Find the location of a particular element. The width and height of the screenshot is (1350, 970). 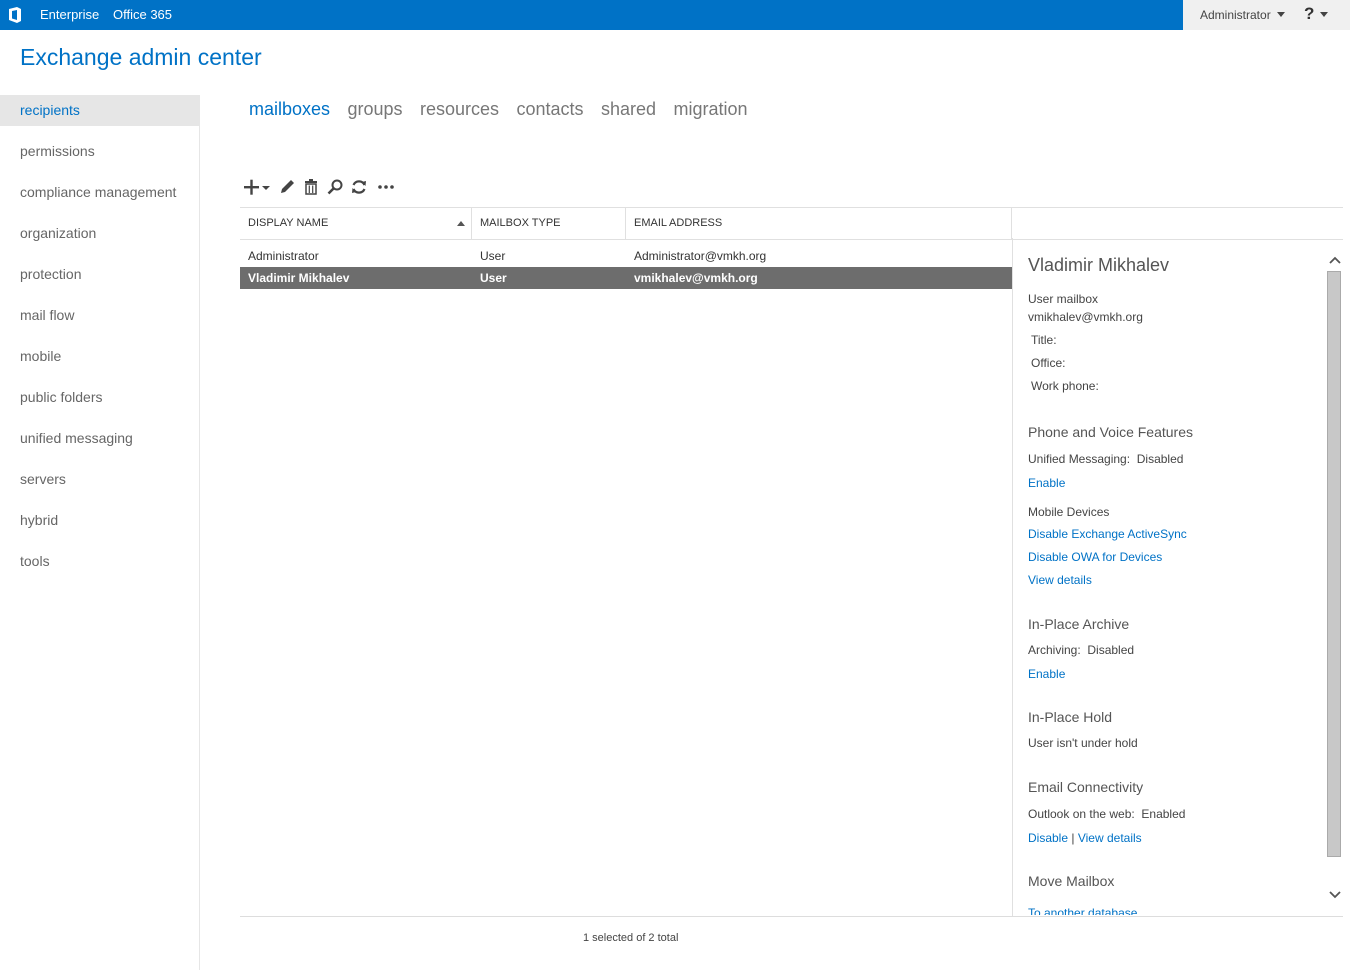

refresh-icon is located at coordinates (359, 187).